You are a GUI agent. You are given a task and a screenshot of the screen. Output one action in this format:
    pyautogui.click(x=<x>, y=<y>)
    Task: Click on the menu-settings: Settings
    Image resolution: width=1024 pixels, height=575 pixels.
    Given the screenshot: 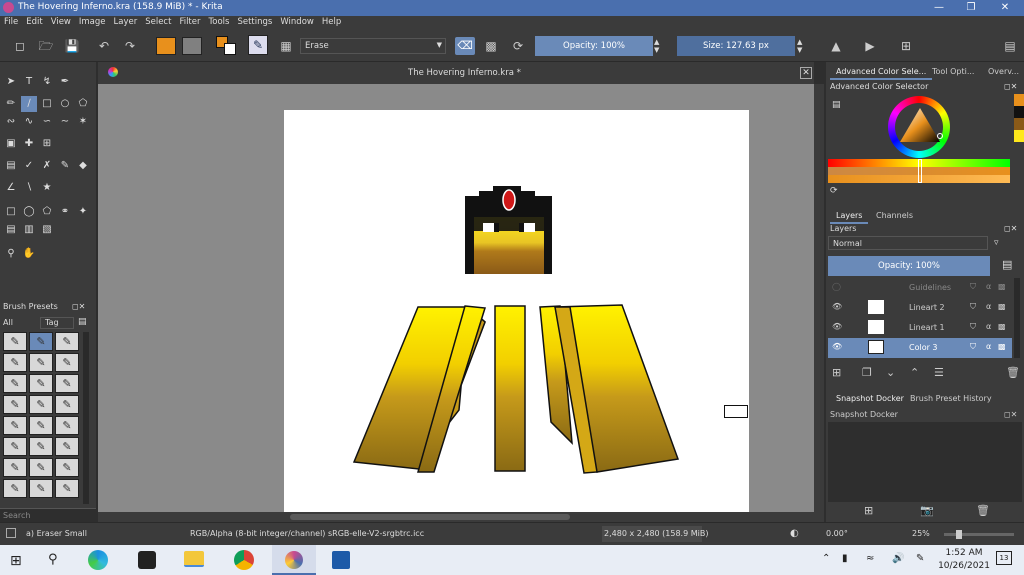 What is the action you would take?
    pyautogui.click(x=254, y=22)
    